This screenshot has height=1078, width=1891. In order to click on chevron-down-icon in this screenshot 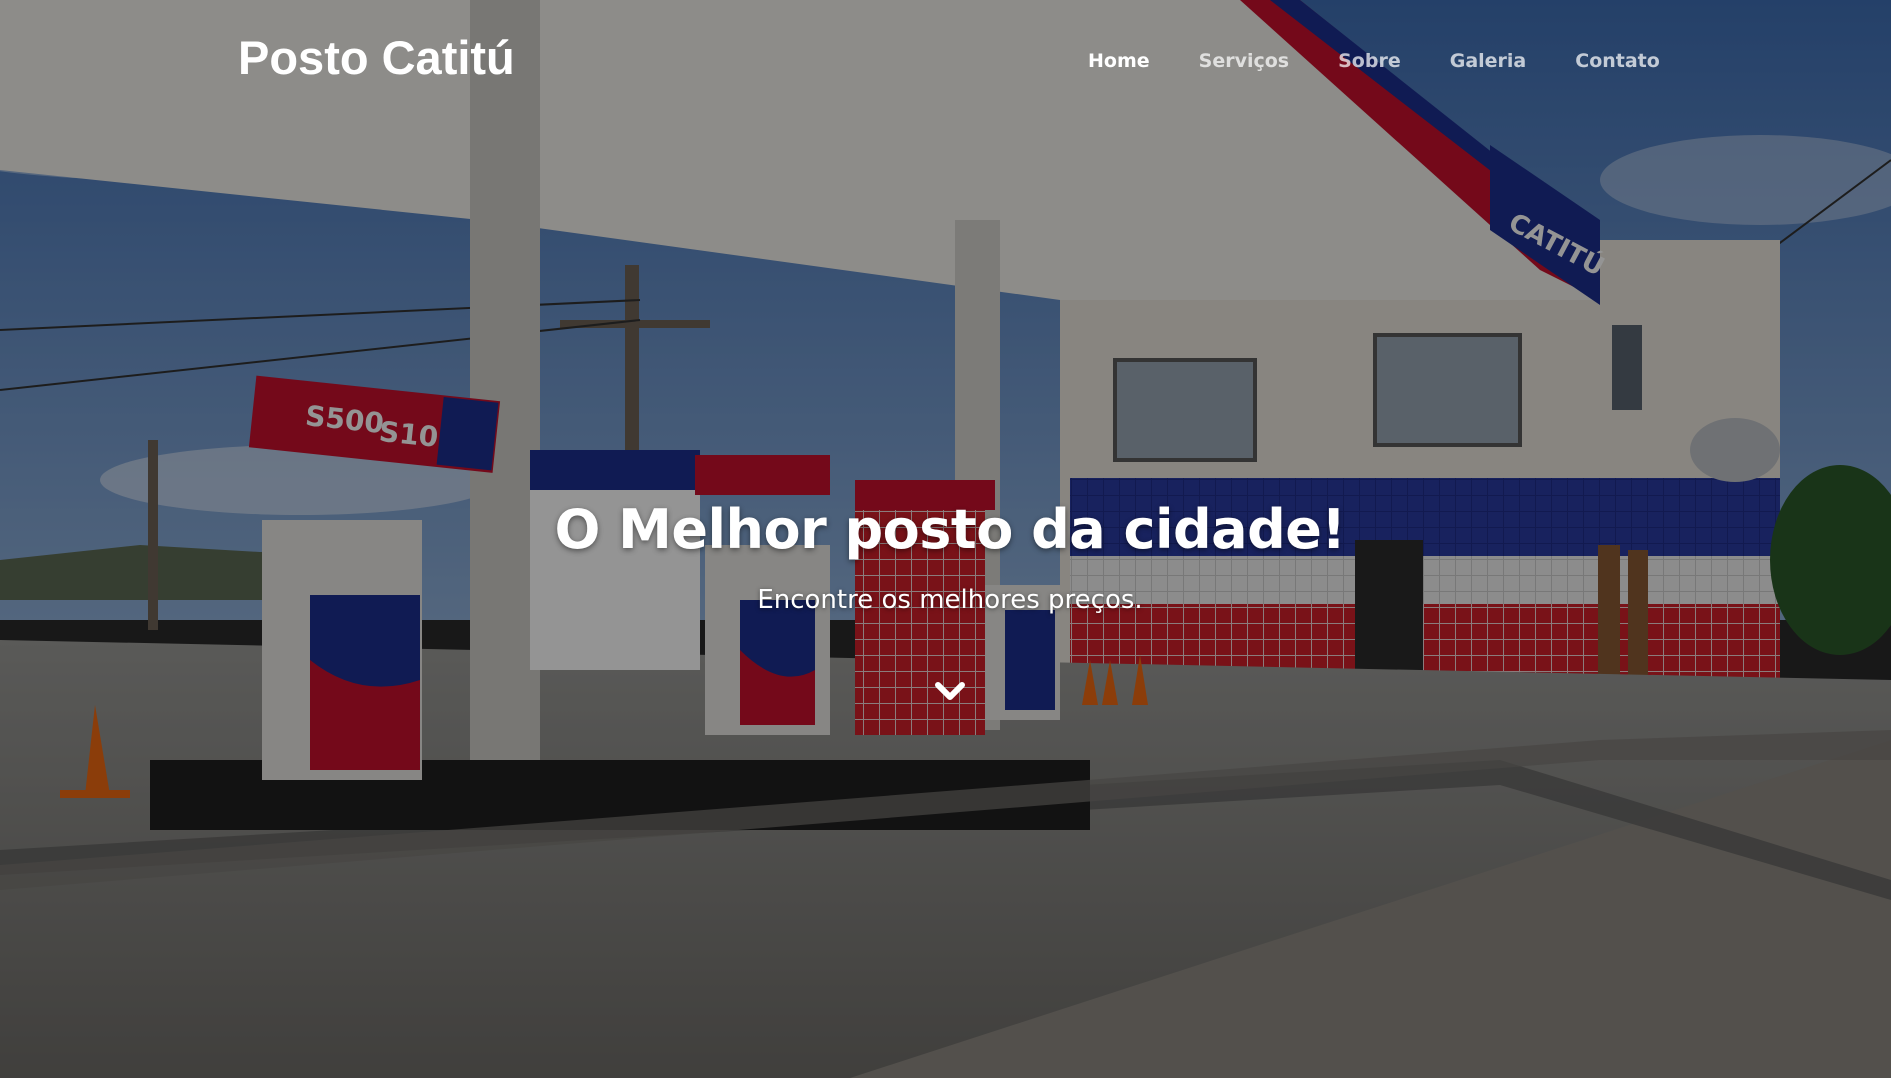, I will do `click(950, 691)`.